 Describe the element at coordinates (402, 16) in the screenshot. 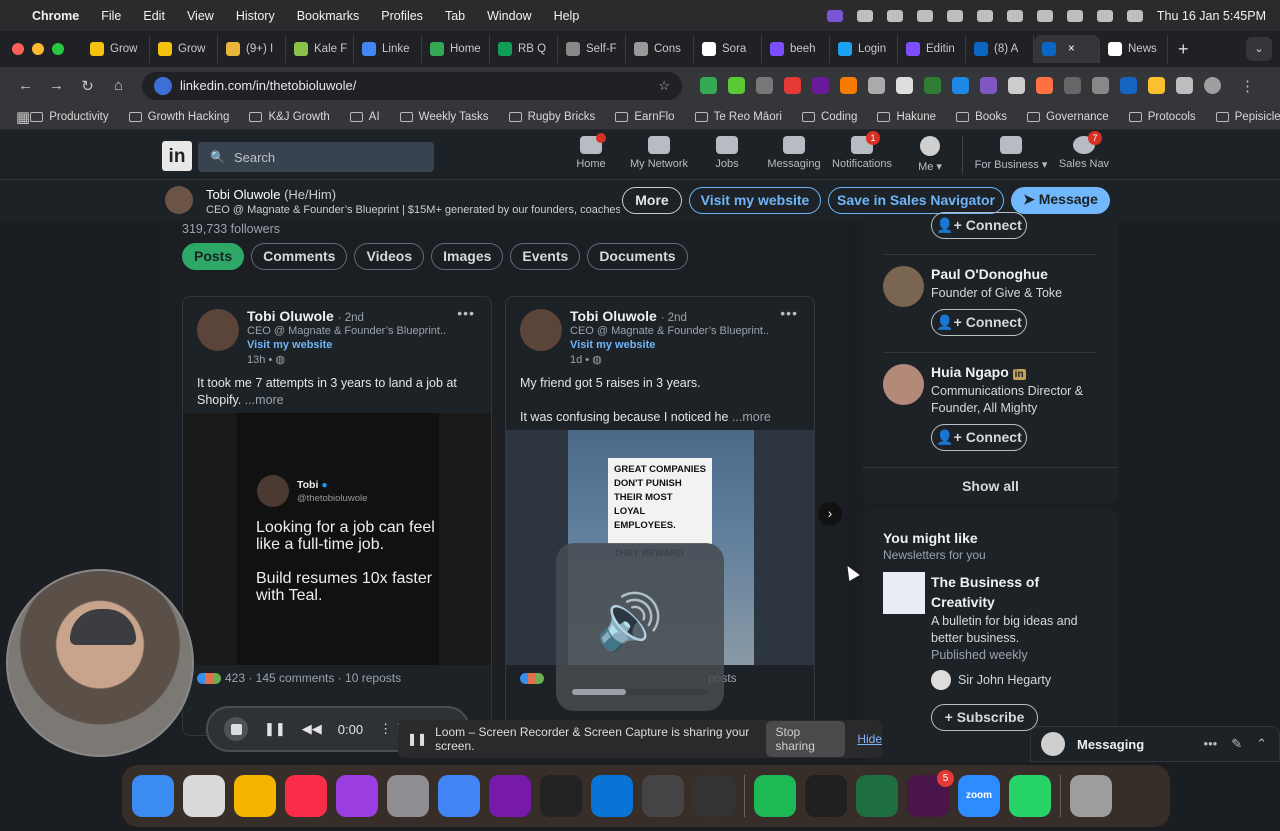

I see `menu-profiles: Profiles` at that location.